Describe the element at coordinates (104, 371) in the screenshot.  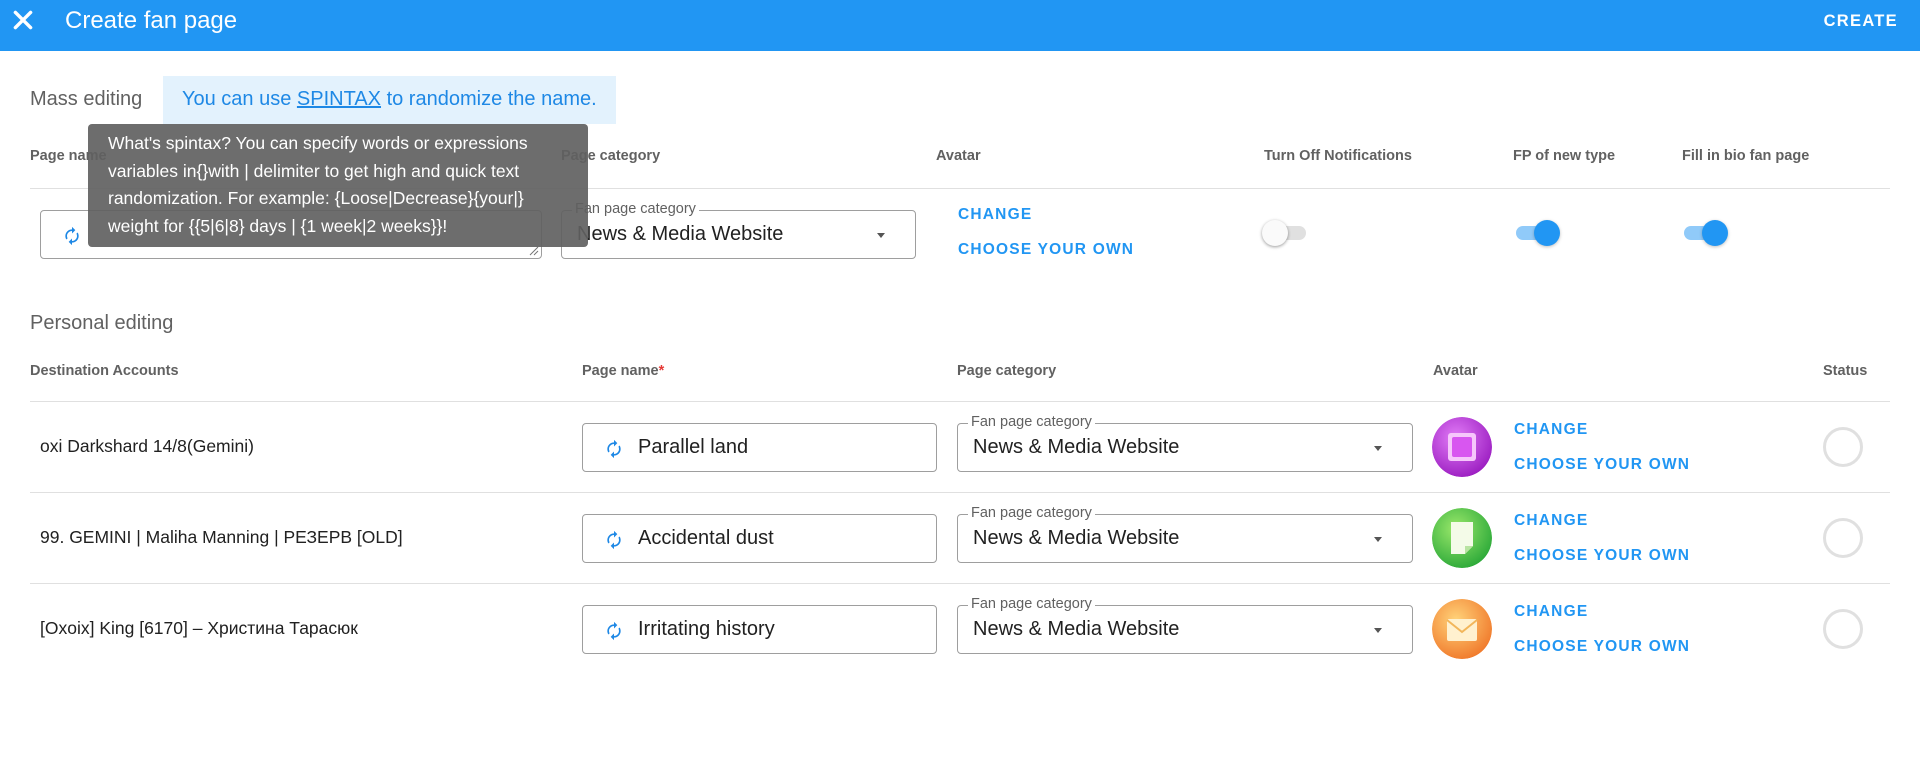
I see `col-destination-accounts: Destination Accounts` at that location.